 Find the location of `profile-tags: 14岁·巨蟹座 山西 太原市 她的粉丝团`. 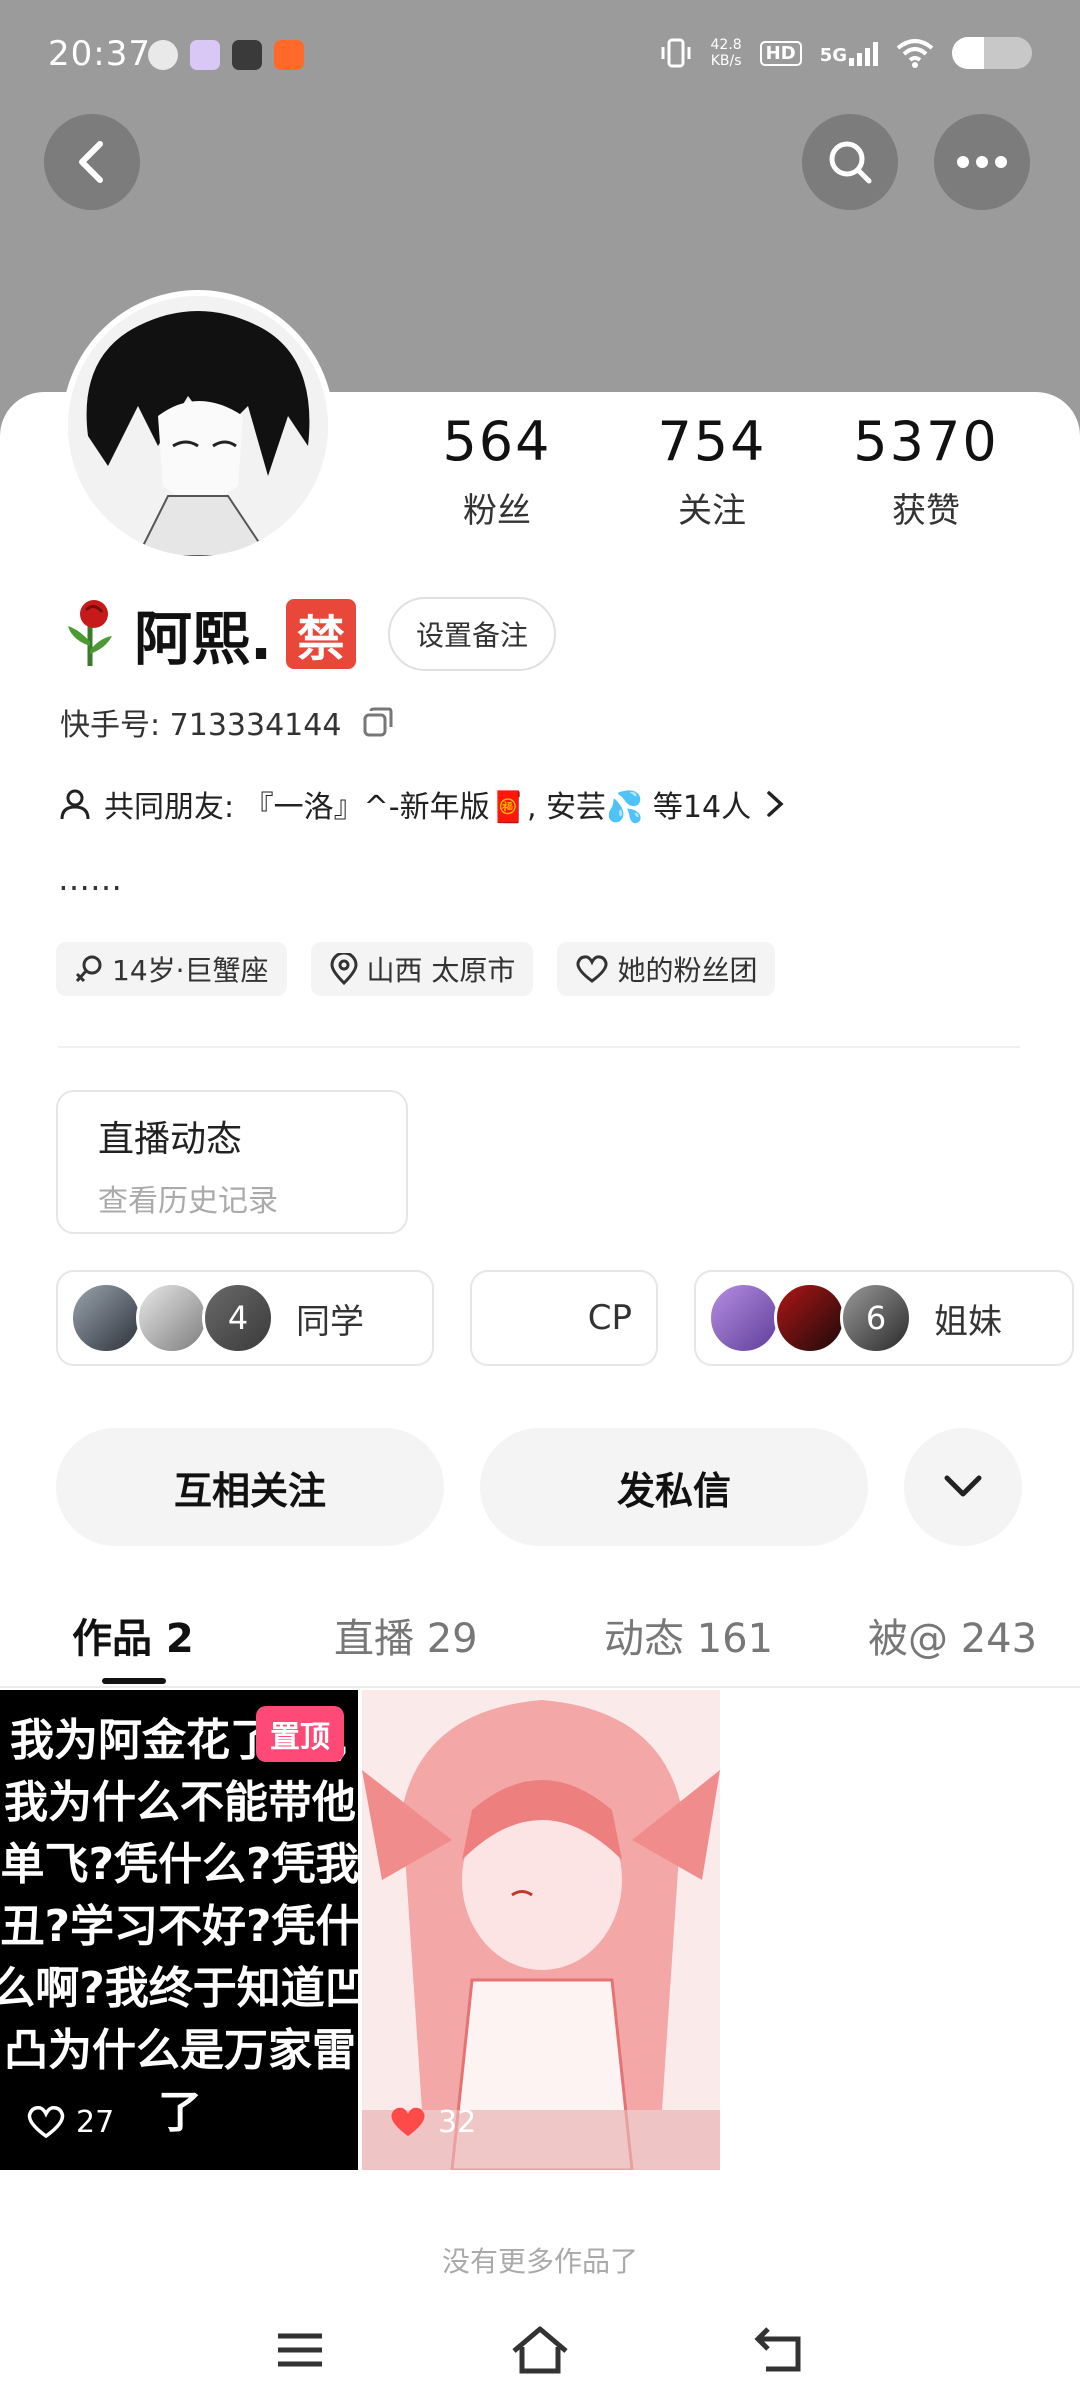

profile-tags: 14岁·巨蟹座 山西 太原市 她的粉丝团 is located at coordinates (416, 969).